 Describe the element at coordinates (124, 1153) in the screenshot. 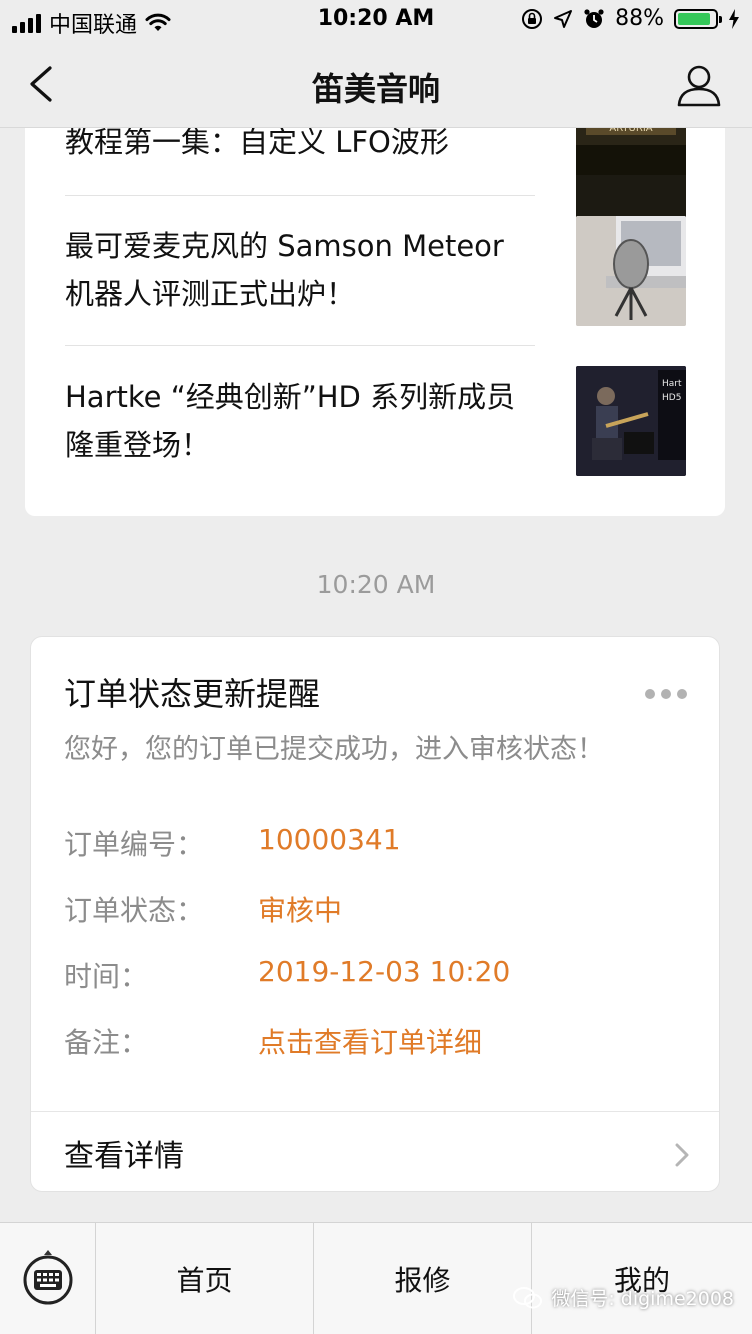

I see `view-details-link: 查看详情` at that location.